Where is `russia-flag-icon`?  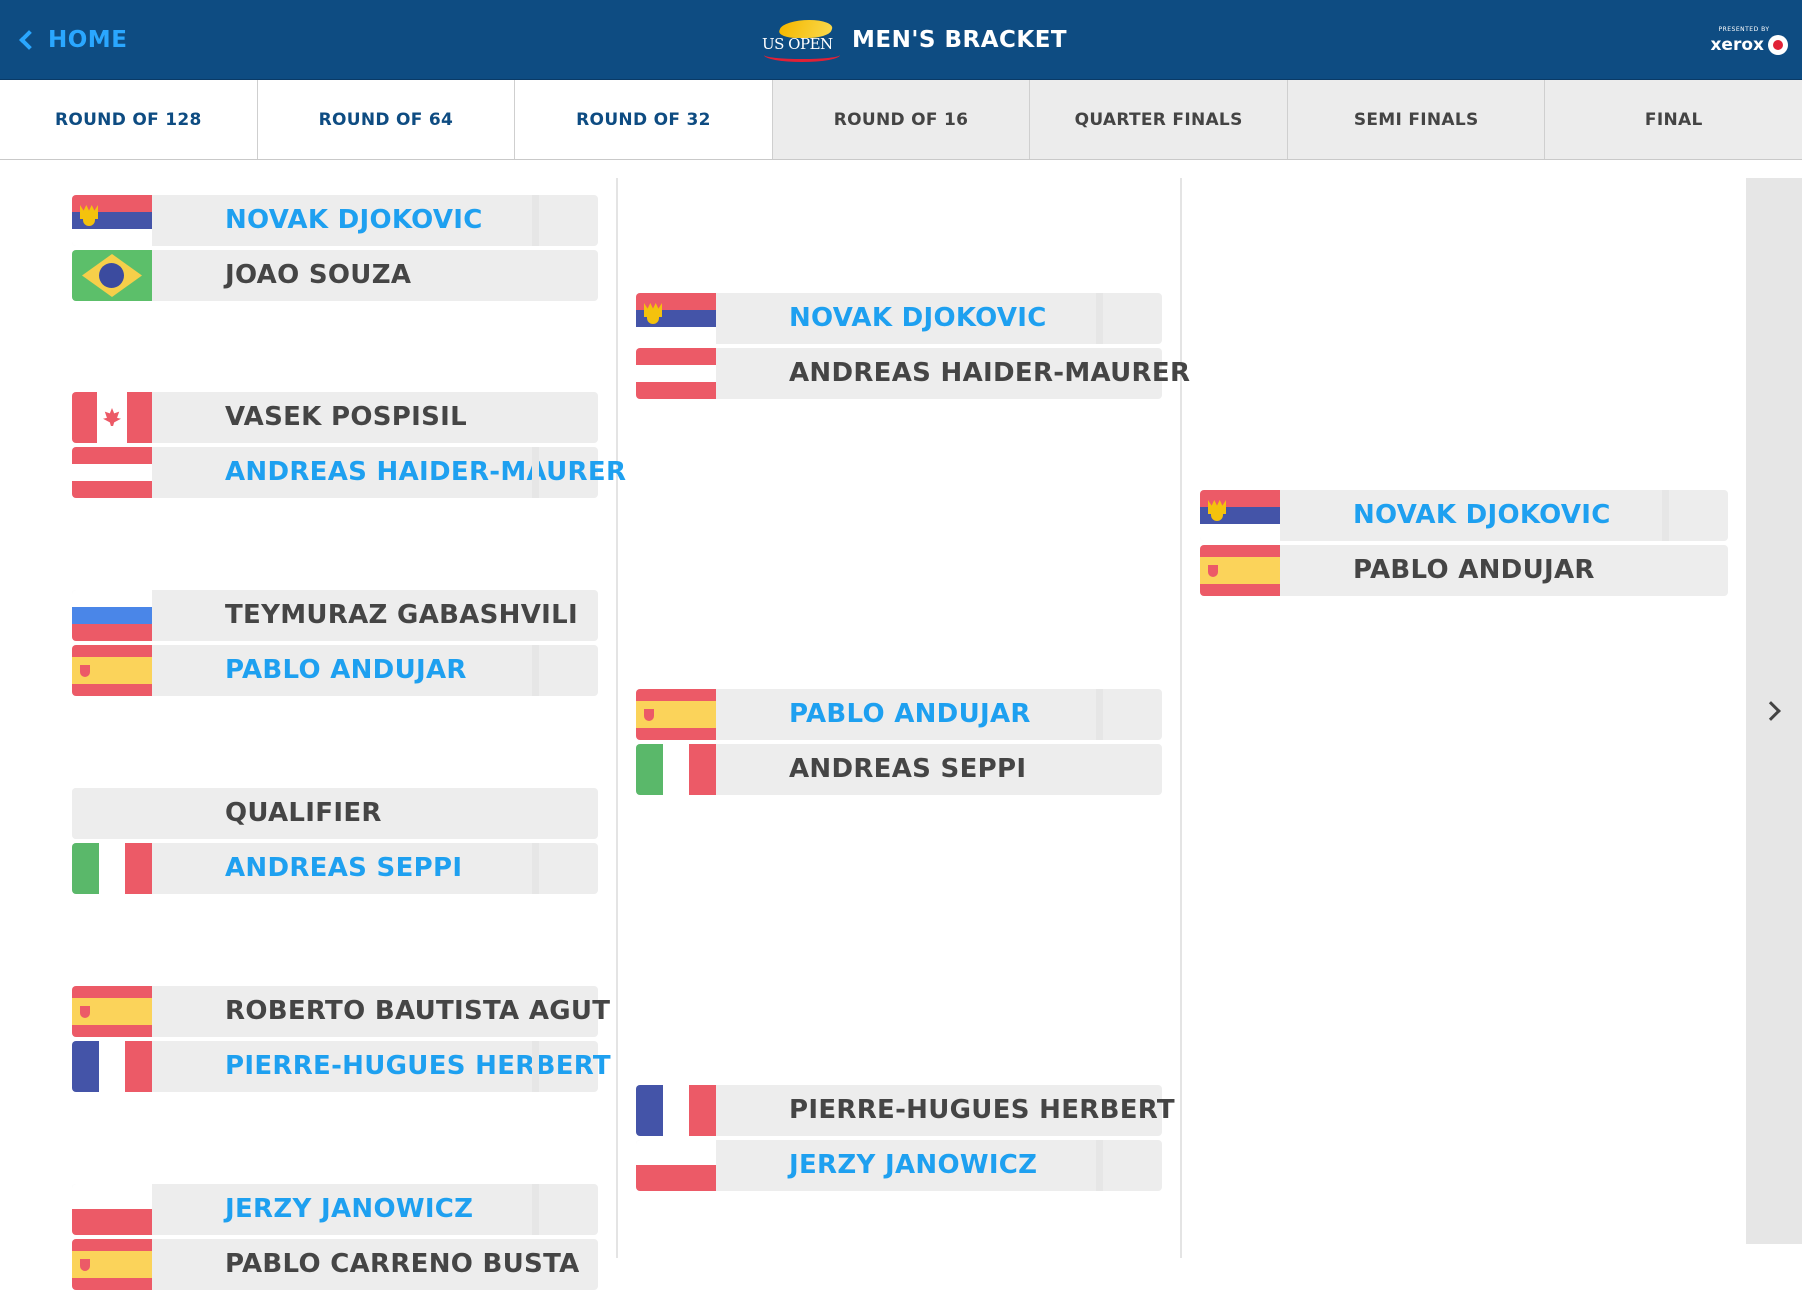 russia-flag-icon is located at coordinates (112, 615).